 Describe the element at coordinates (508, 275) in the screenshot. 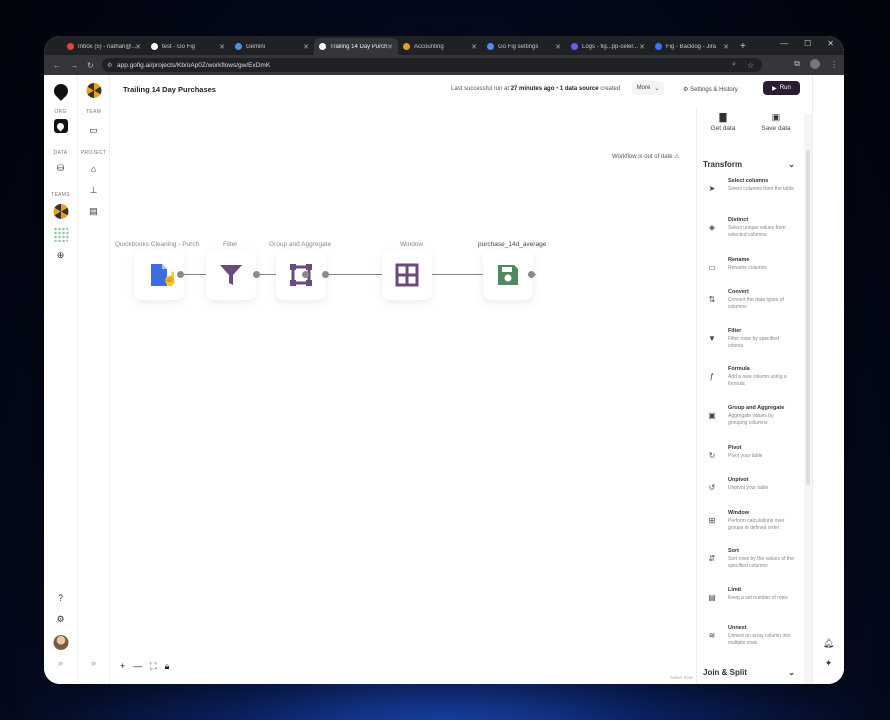

I see `output-node` at that location.